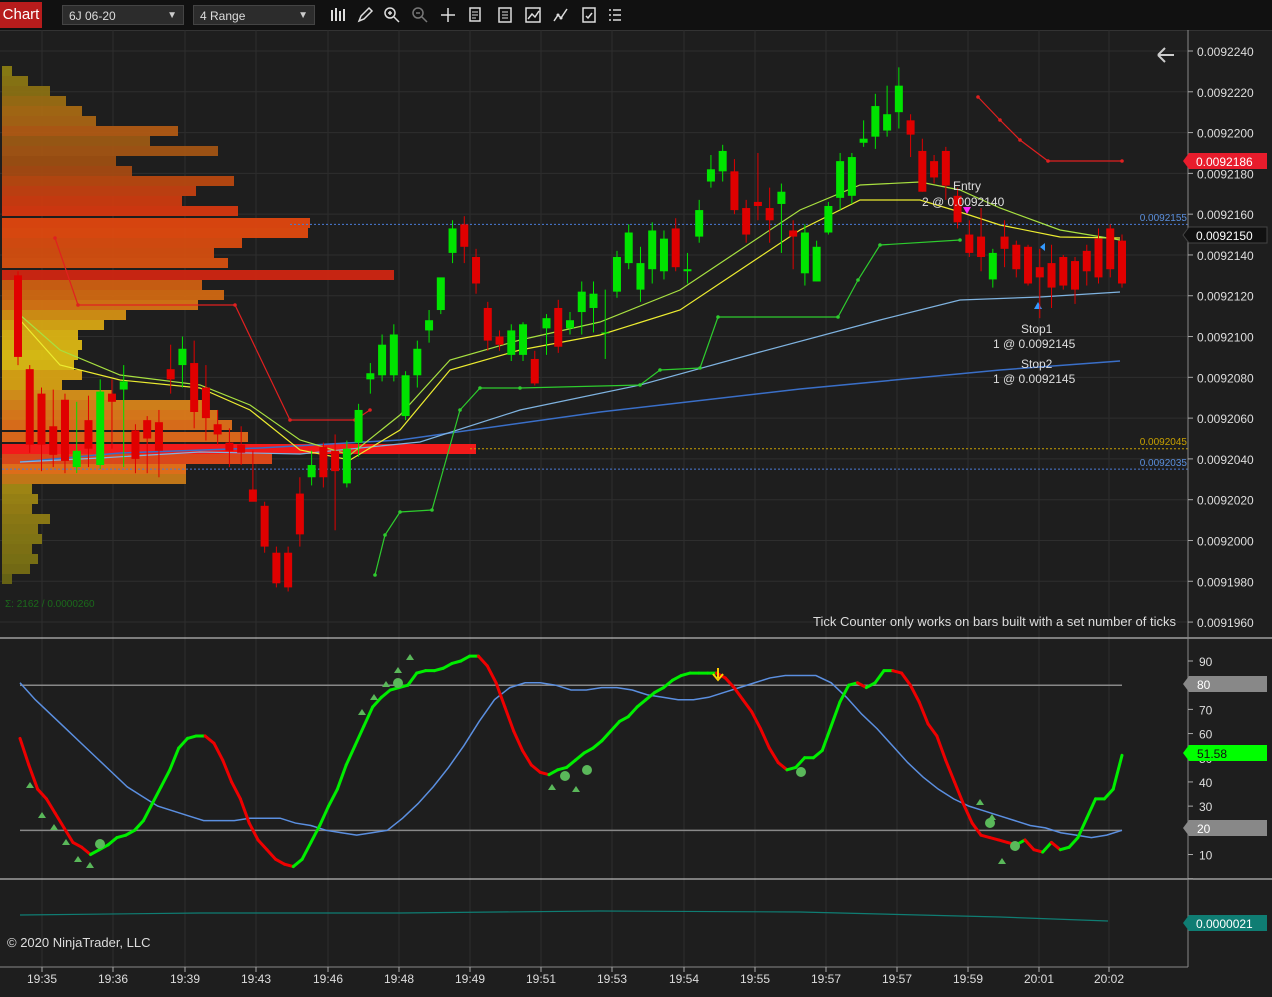  I want to click on time-label: 20:02, so click(1109, 979).